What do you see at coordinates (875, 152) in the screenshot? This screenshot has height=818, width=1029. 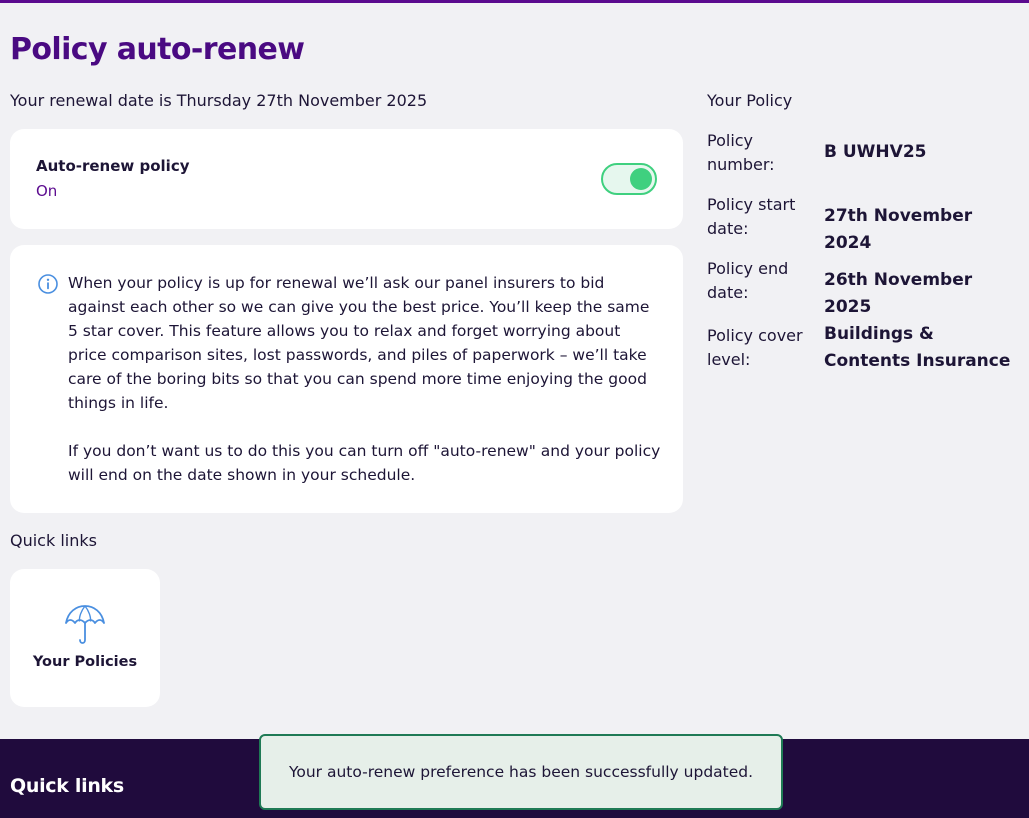 I see `policy-number-value: B UWHV25` at bounding box center [875, 152].